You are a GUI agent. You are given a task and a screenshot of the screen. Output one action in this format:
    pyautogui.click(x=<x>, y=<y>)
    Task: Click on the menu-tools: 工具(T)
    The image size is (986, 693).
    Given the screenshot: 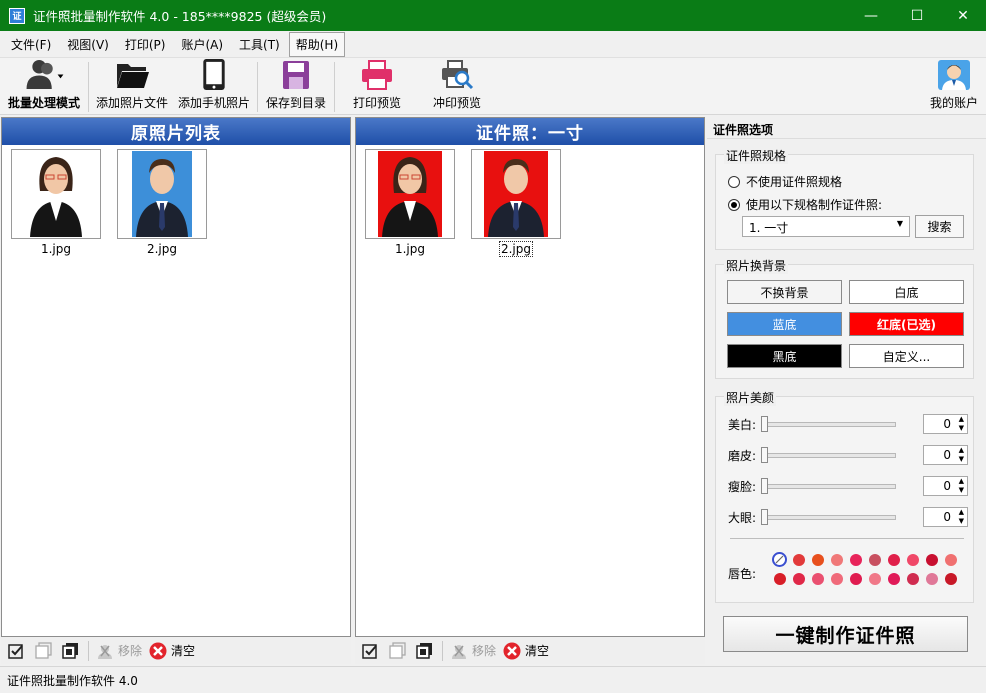 What is the action you would take?
    pyautogui.click(x=259, y=44)
    